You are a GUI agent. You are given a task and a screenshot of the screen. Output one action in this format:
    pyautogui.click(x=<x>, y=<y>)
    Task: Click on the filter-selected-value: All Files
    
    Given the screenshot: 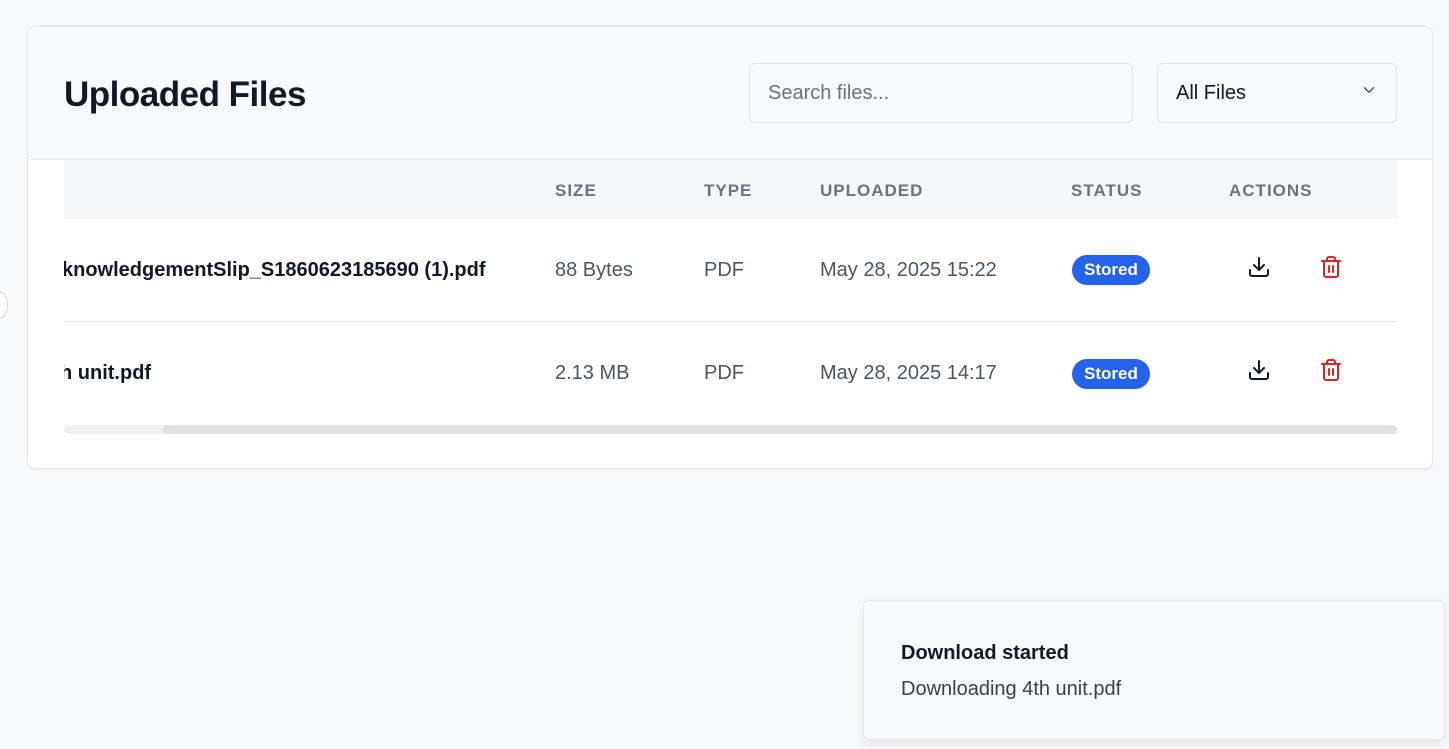 What is the action you would take?
    pyautogui.click(x=1211, y=92)
    